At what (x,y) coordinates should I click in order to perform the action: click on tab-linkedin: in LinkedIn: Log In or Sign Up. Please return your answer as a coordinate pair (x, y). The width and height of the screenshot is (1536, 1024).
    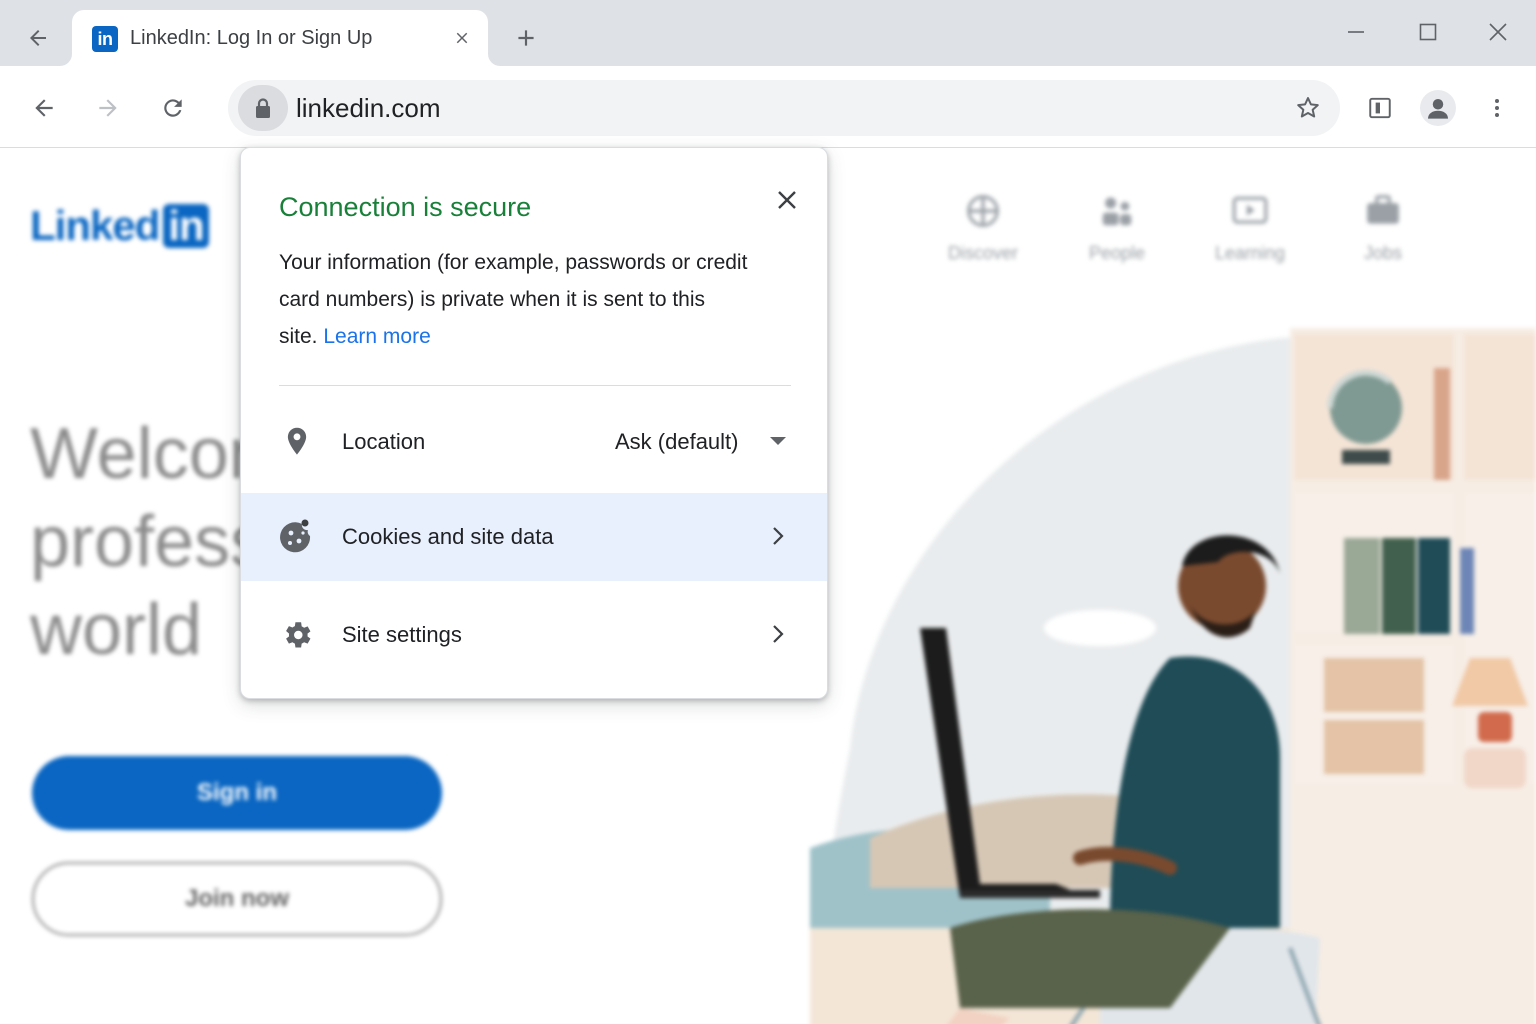
    Looking at the image, I should click on (280, 38).